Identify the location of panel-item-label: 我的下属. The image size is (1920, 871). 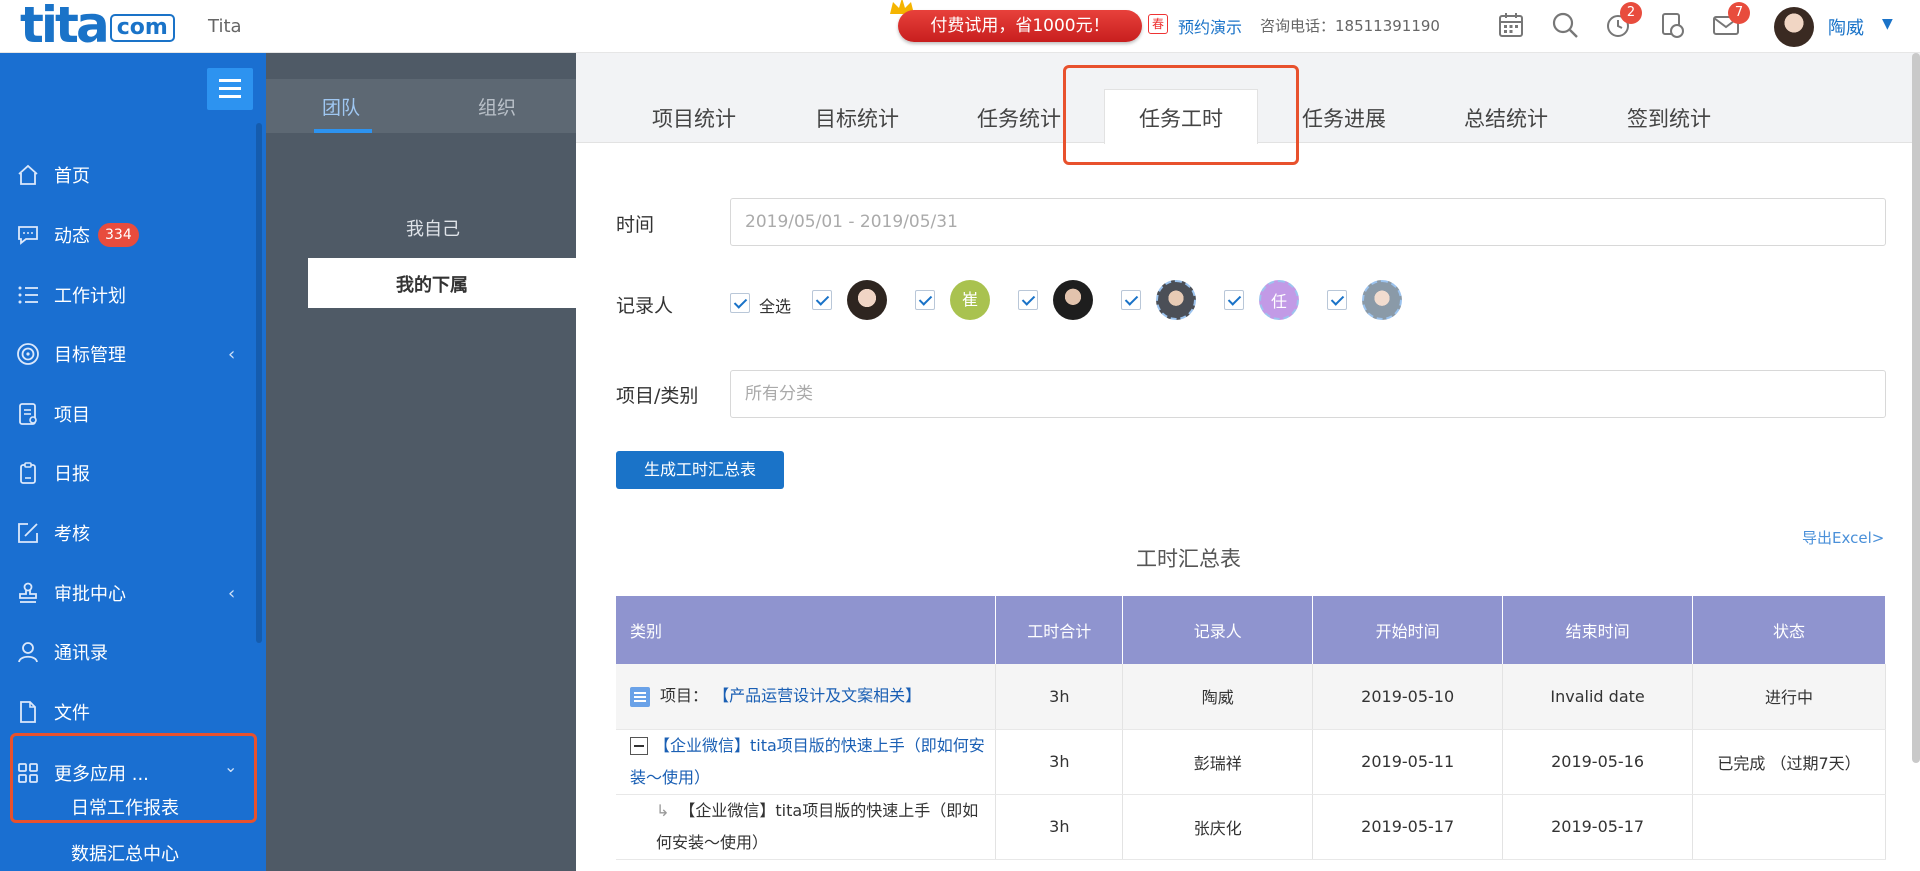
(432, 285).